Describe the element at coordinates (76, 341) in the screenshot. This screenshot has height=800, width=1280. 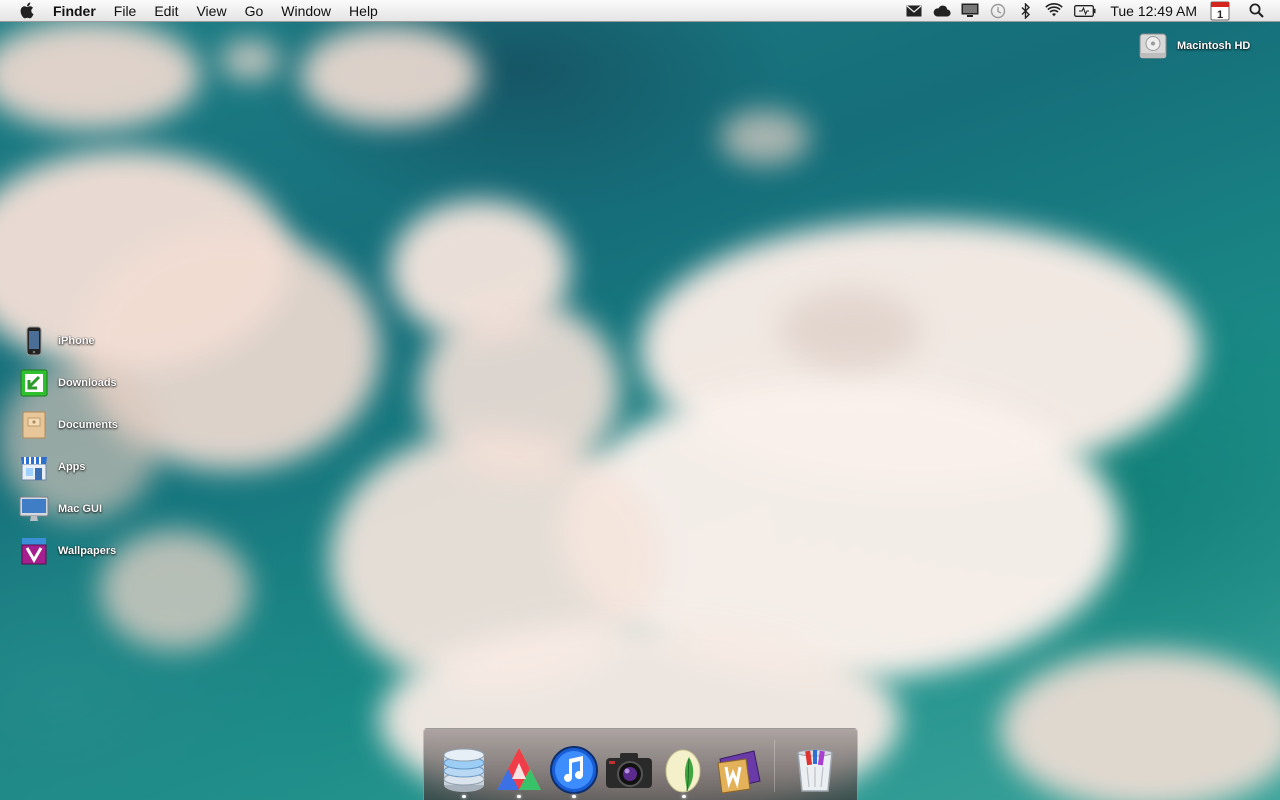
I see `desktop-label-iphone: iPhone` at that location.